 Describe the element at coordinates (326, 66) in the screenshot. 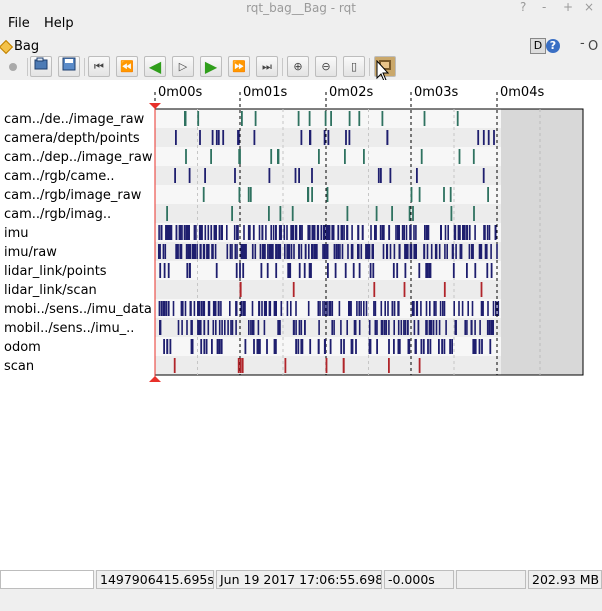

I see `zoom-out-button: ⊖` at that location.